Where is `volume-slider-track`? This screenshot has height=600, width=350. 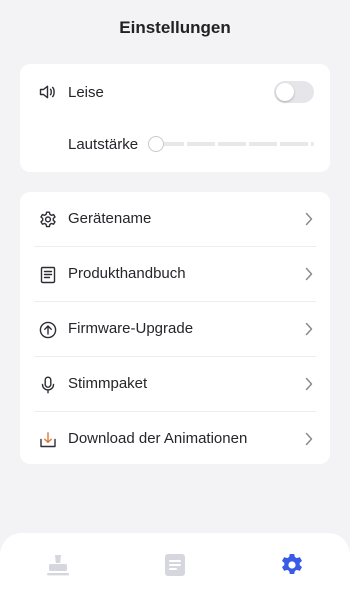
volume-slider-track is located at coordinates (235, 144).